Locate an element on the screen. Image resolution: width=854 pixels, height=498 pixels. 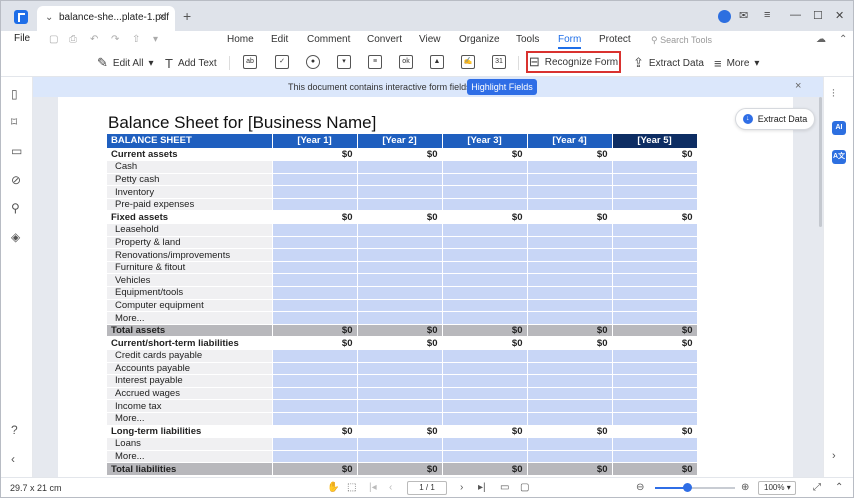
zoom-slider is located at coordinates (695, 487).